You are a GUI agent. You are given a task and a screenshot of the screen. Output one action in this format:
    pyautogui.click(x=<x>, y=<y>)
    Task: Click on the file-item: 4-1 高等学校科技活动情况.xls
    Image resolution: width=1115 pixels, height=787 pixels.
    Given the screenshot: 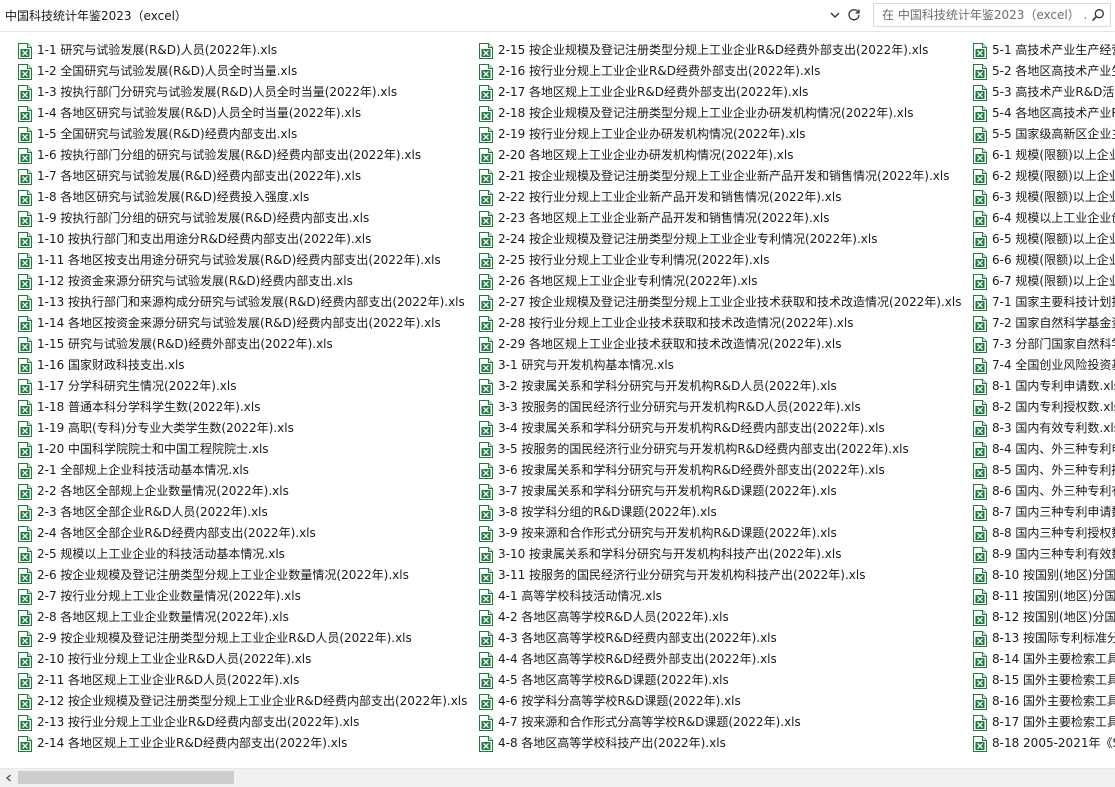 What is the action you would take?
    pyautogui.click(x=720, y=596)
    